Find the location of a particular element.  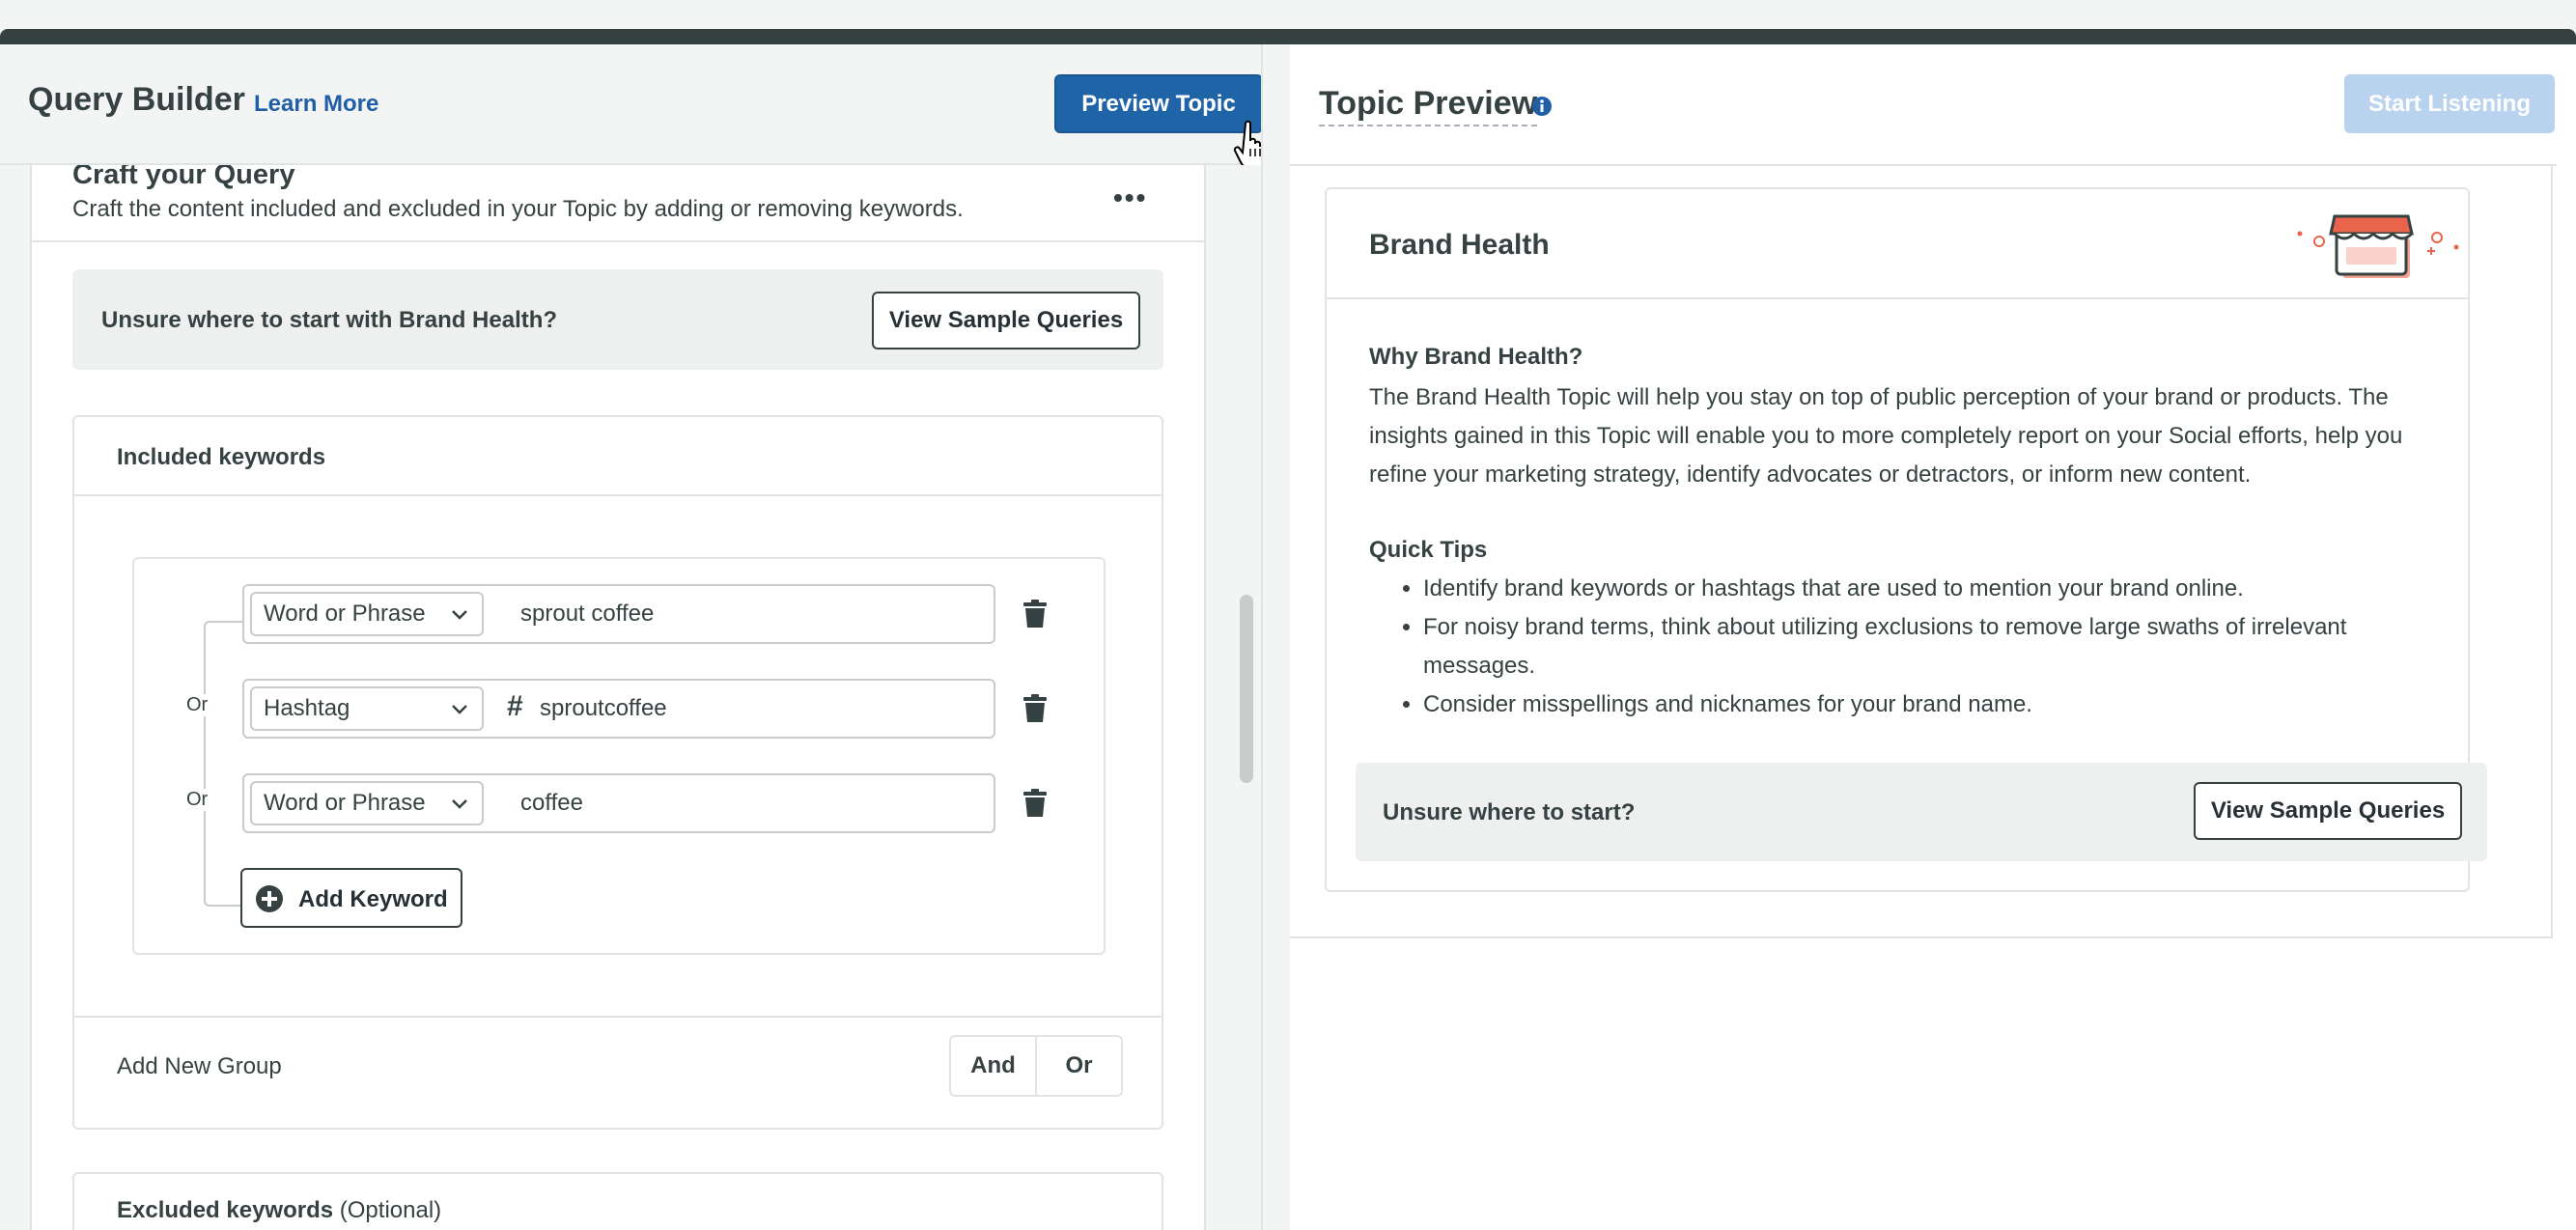

keyword-input: coffee is located at coordinates (552, 804).